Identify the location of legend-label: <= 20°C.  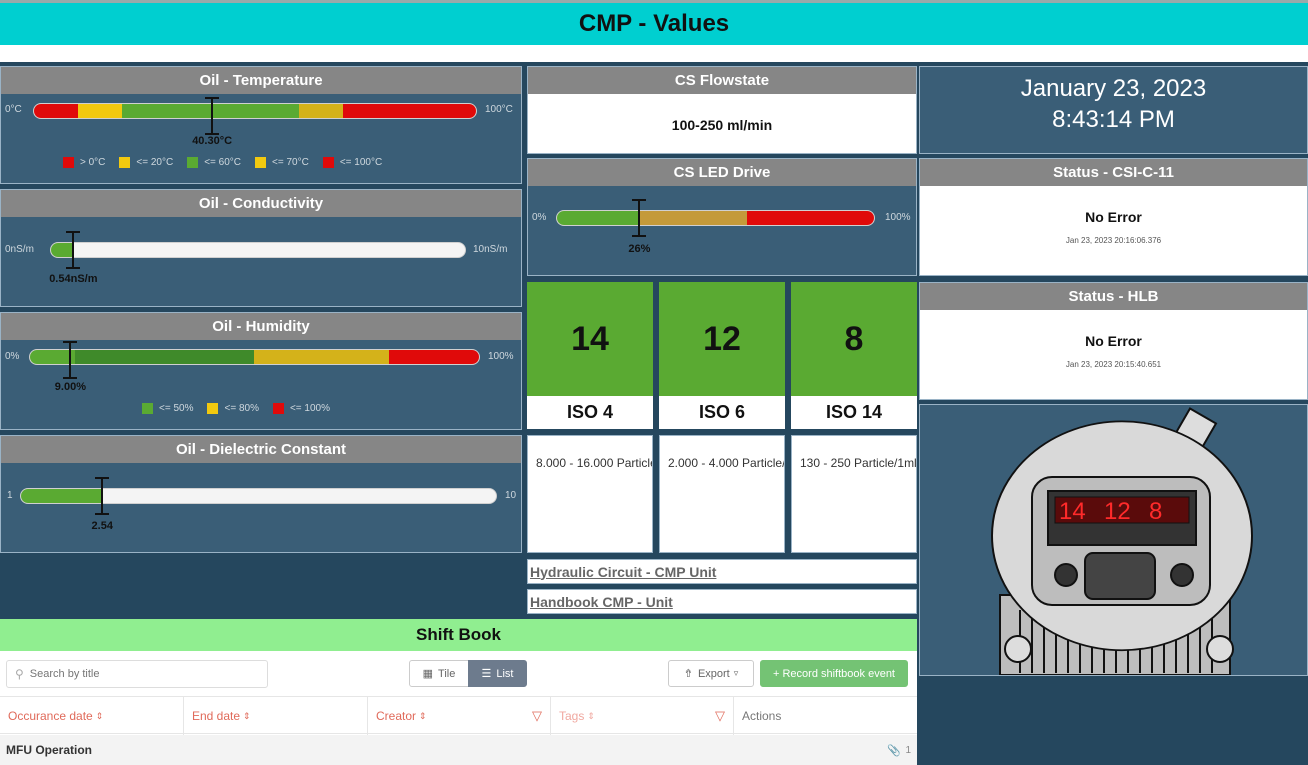
(155, 163).